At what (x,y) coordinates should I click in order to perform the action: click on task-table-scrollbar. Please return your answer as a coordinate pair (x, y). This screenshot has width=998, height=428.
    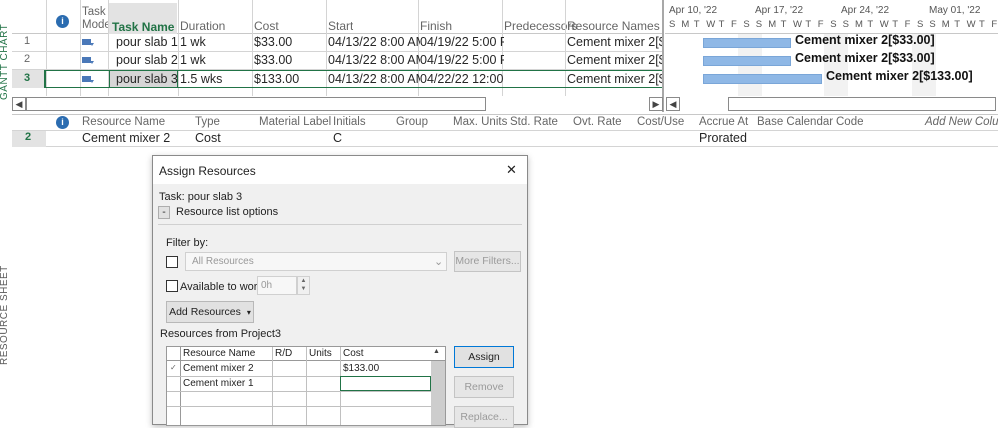
    Looking at the image, I should click on (256, 104).